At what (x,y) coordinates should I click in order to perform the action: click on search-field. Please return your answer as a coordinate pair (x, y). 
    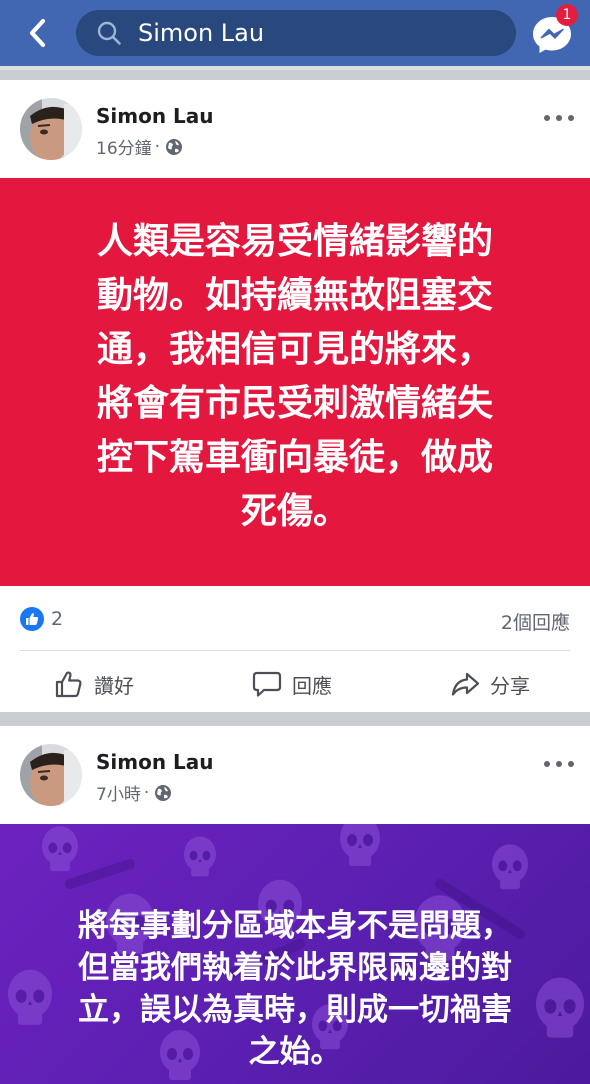
    Looking at the image, I should click on (296, 33).